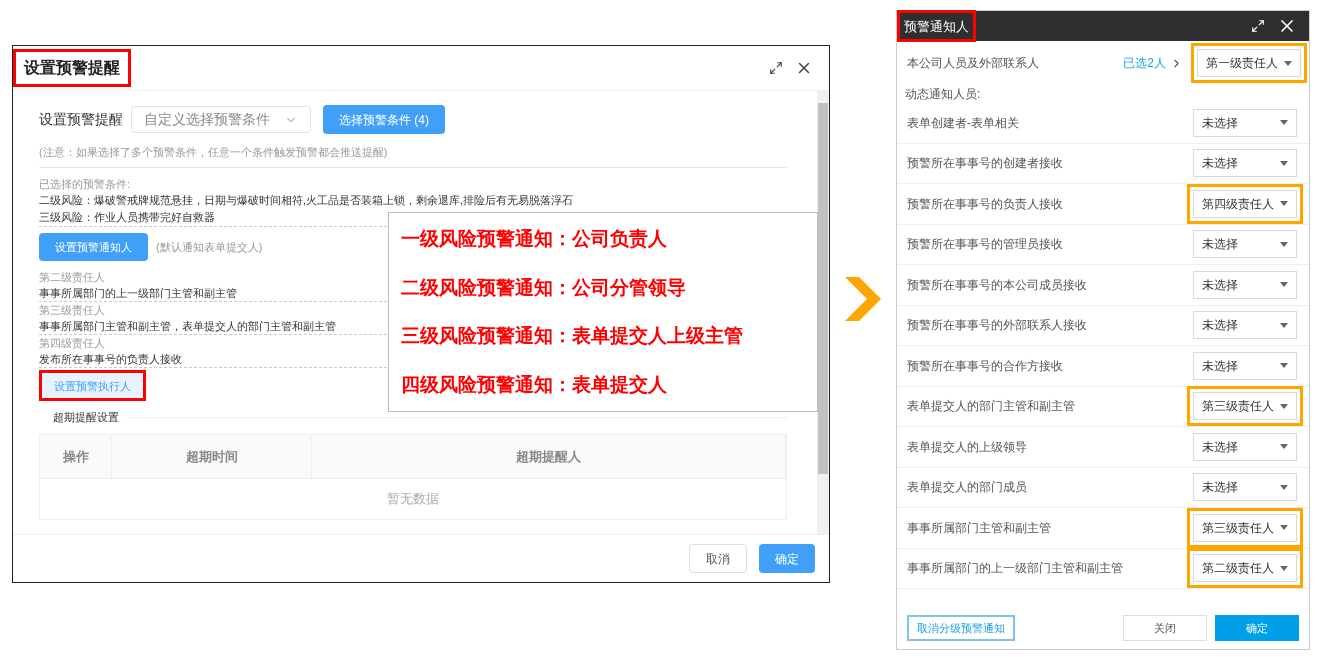  I want to click on note-text: (注意：如果选择了多个预警条件，任意一个条件触发预警都会推送提醒), so click(214, 152).